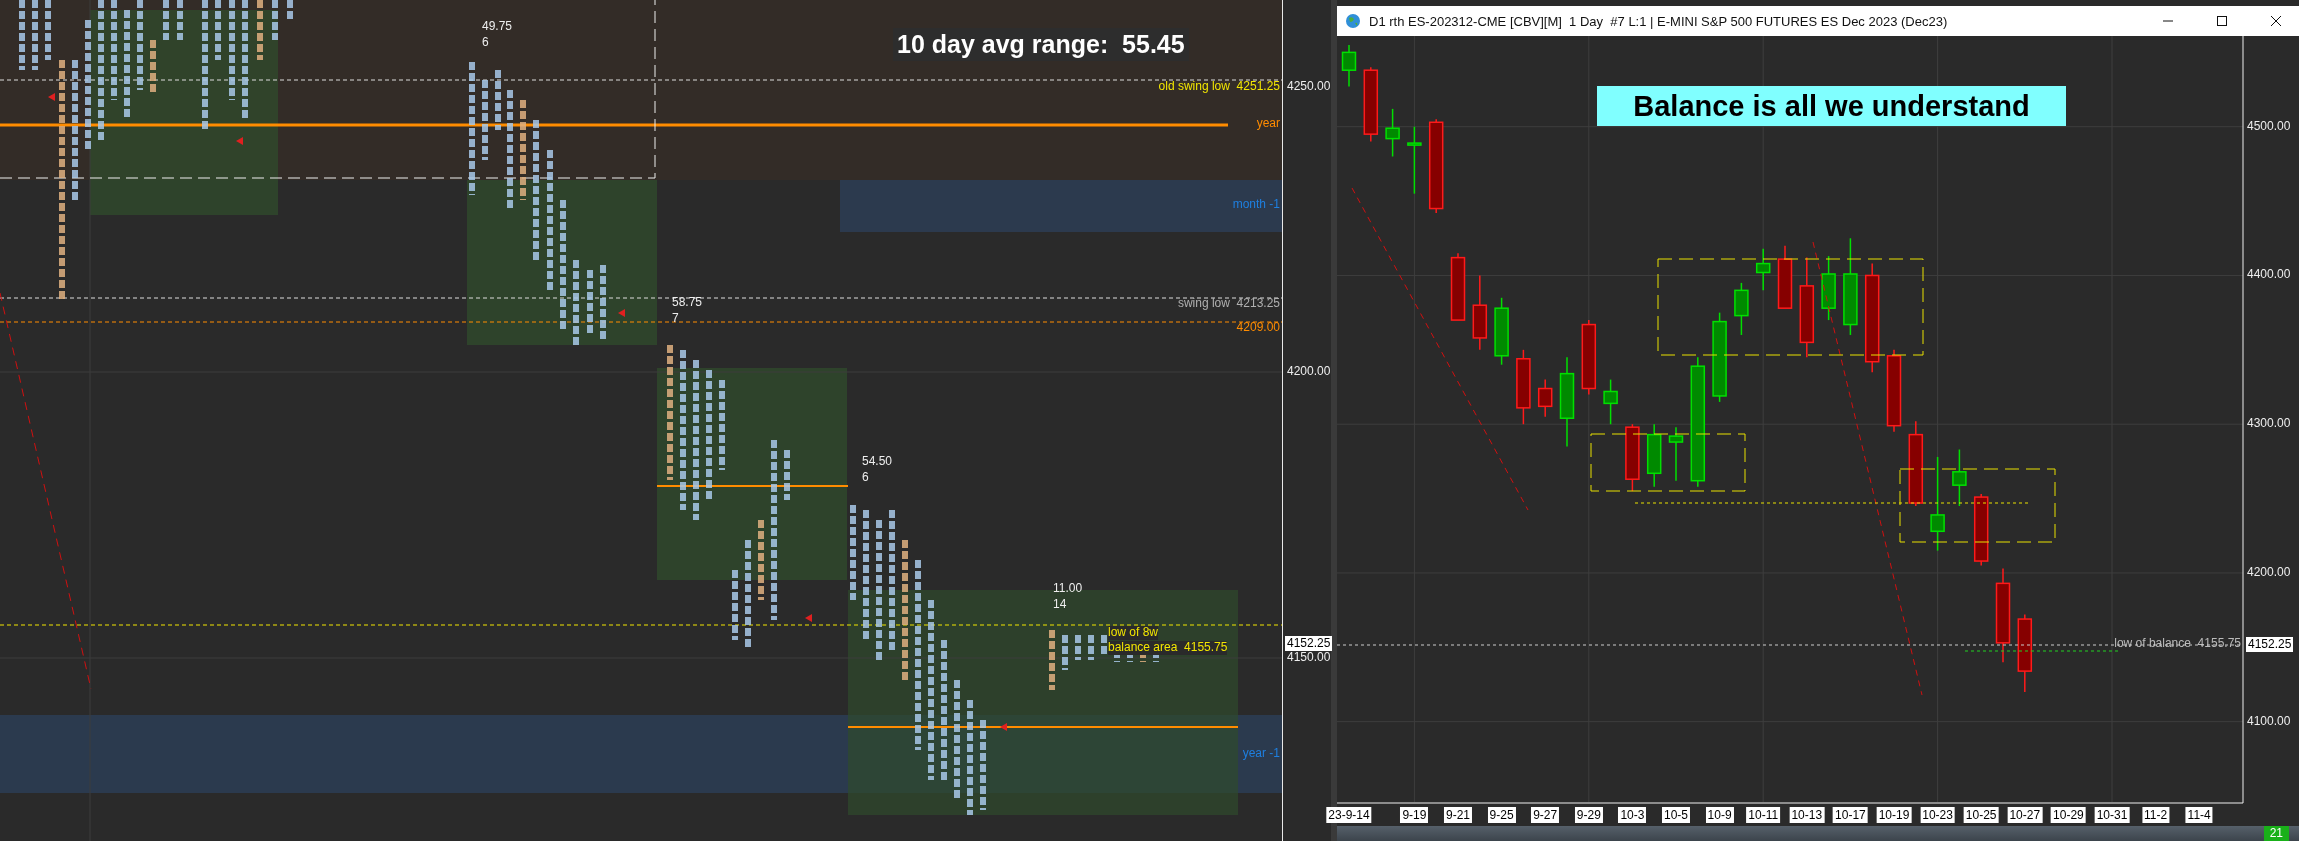 This screenshot has height=841, width=2299. Describe the element at coordinates (1807, 815) in the screenshot. I see `date-axis-label: 10-13` at that location.